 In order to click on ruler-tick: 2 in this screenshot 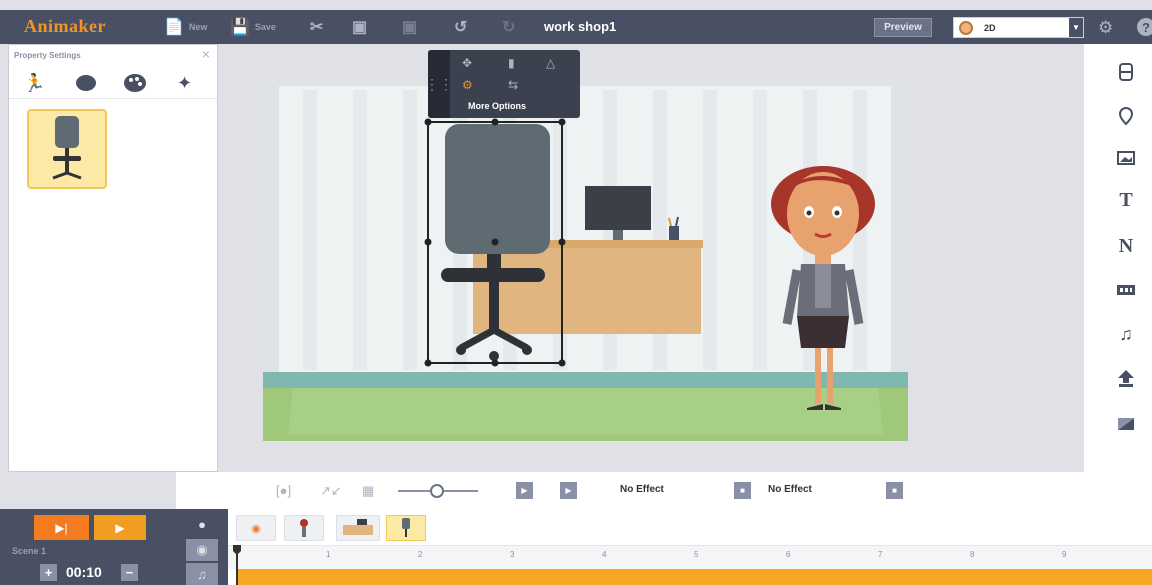, I will do `click(420, 554)`.